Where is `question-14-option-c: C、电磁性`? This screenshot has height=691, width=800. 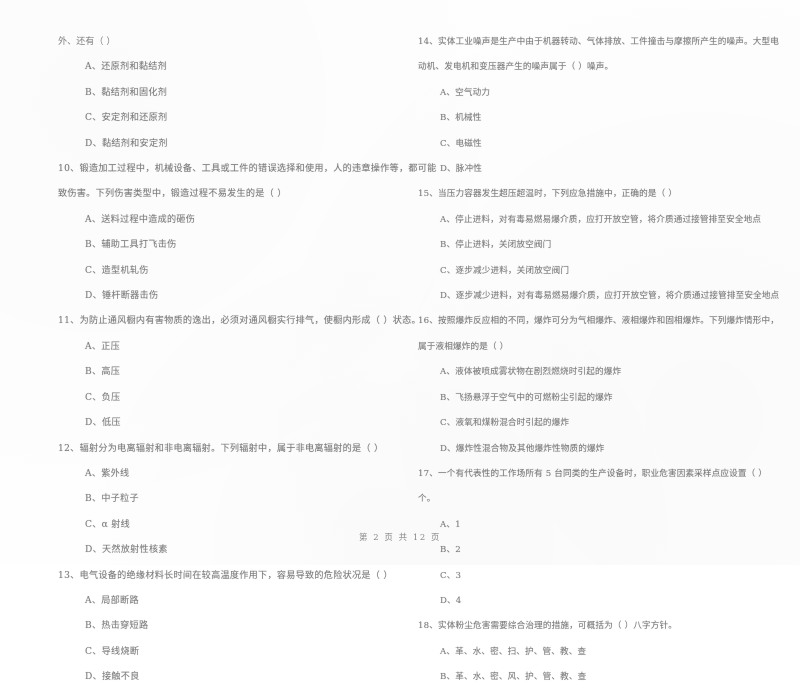
question-14-option-c: C、电磁性 is located at coordinates (461, 143).